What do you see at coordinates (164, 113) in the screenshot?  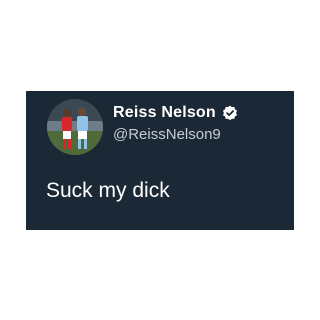 I see `display-name: Reiss Nelson` at bounding box center [164, 113].